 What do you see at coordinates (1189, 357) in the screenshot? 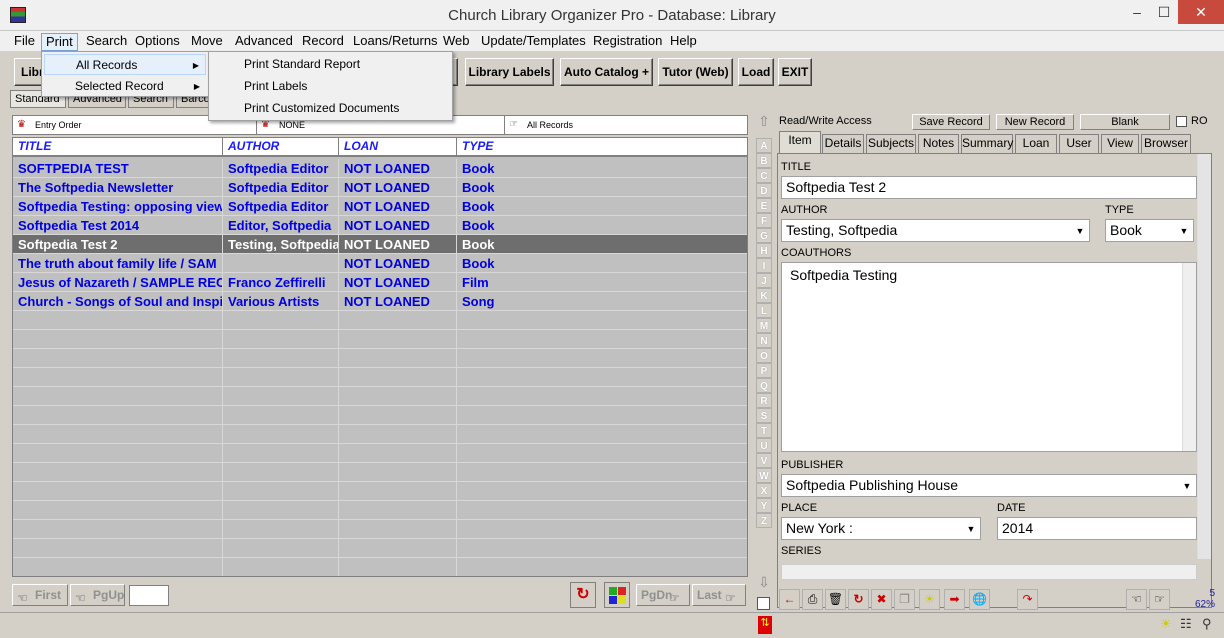
I see `coauthors-scrollbar` at bounding box center [1189, 357].